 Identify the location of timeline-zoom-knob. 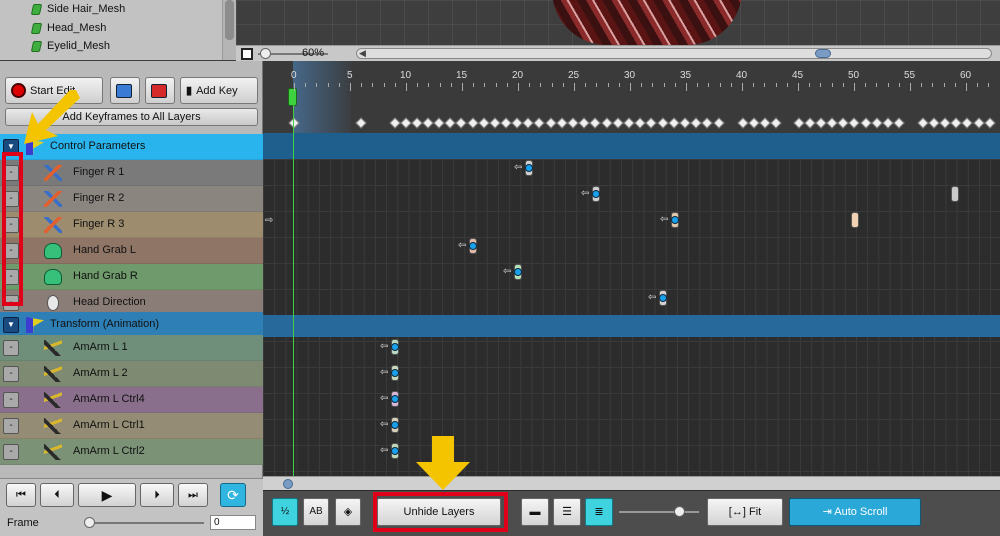
(679, 511).